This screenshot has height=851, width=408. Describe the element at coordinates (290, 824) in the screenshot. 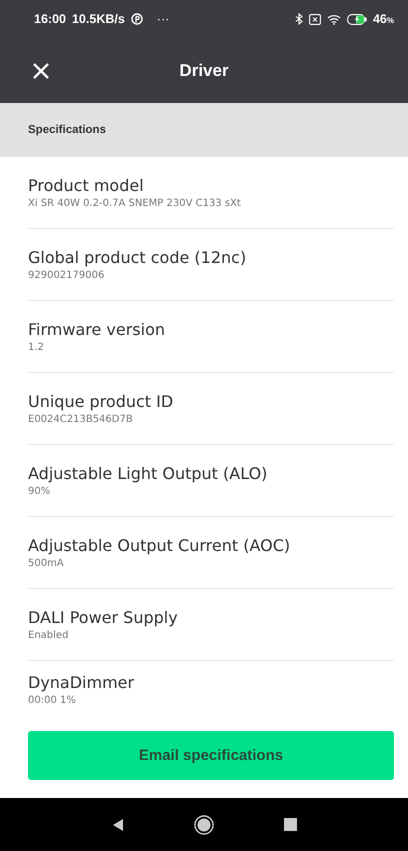

I see `recents-icon` at that location.